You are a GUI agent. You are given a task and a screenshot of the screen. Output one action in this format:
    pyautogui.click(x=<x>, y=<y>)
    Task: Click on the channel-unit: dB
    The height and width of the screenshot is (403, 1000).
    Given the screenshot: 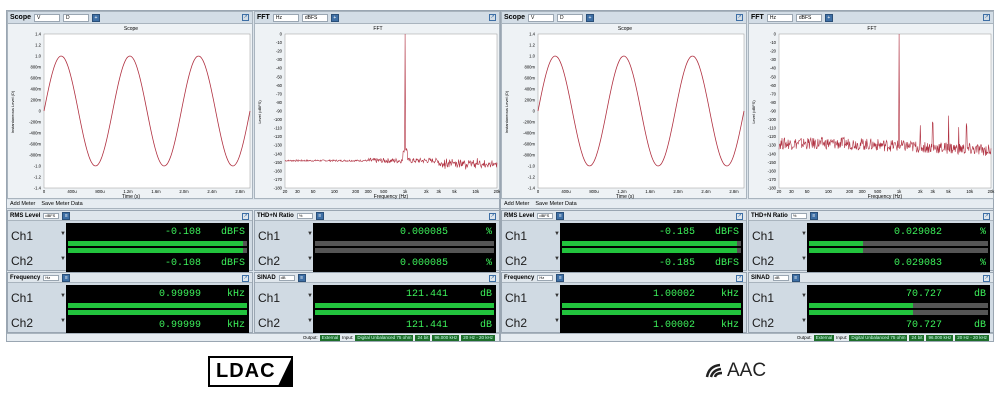 What is the action you would take?
    pyautogui.click(x=485, y=294)
    